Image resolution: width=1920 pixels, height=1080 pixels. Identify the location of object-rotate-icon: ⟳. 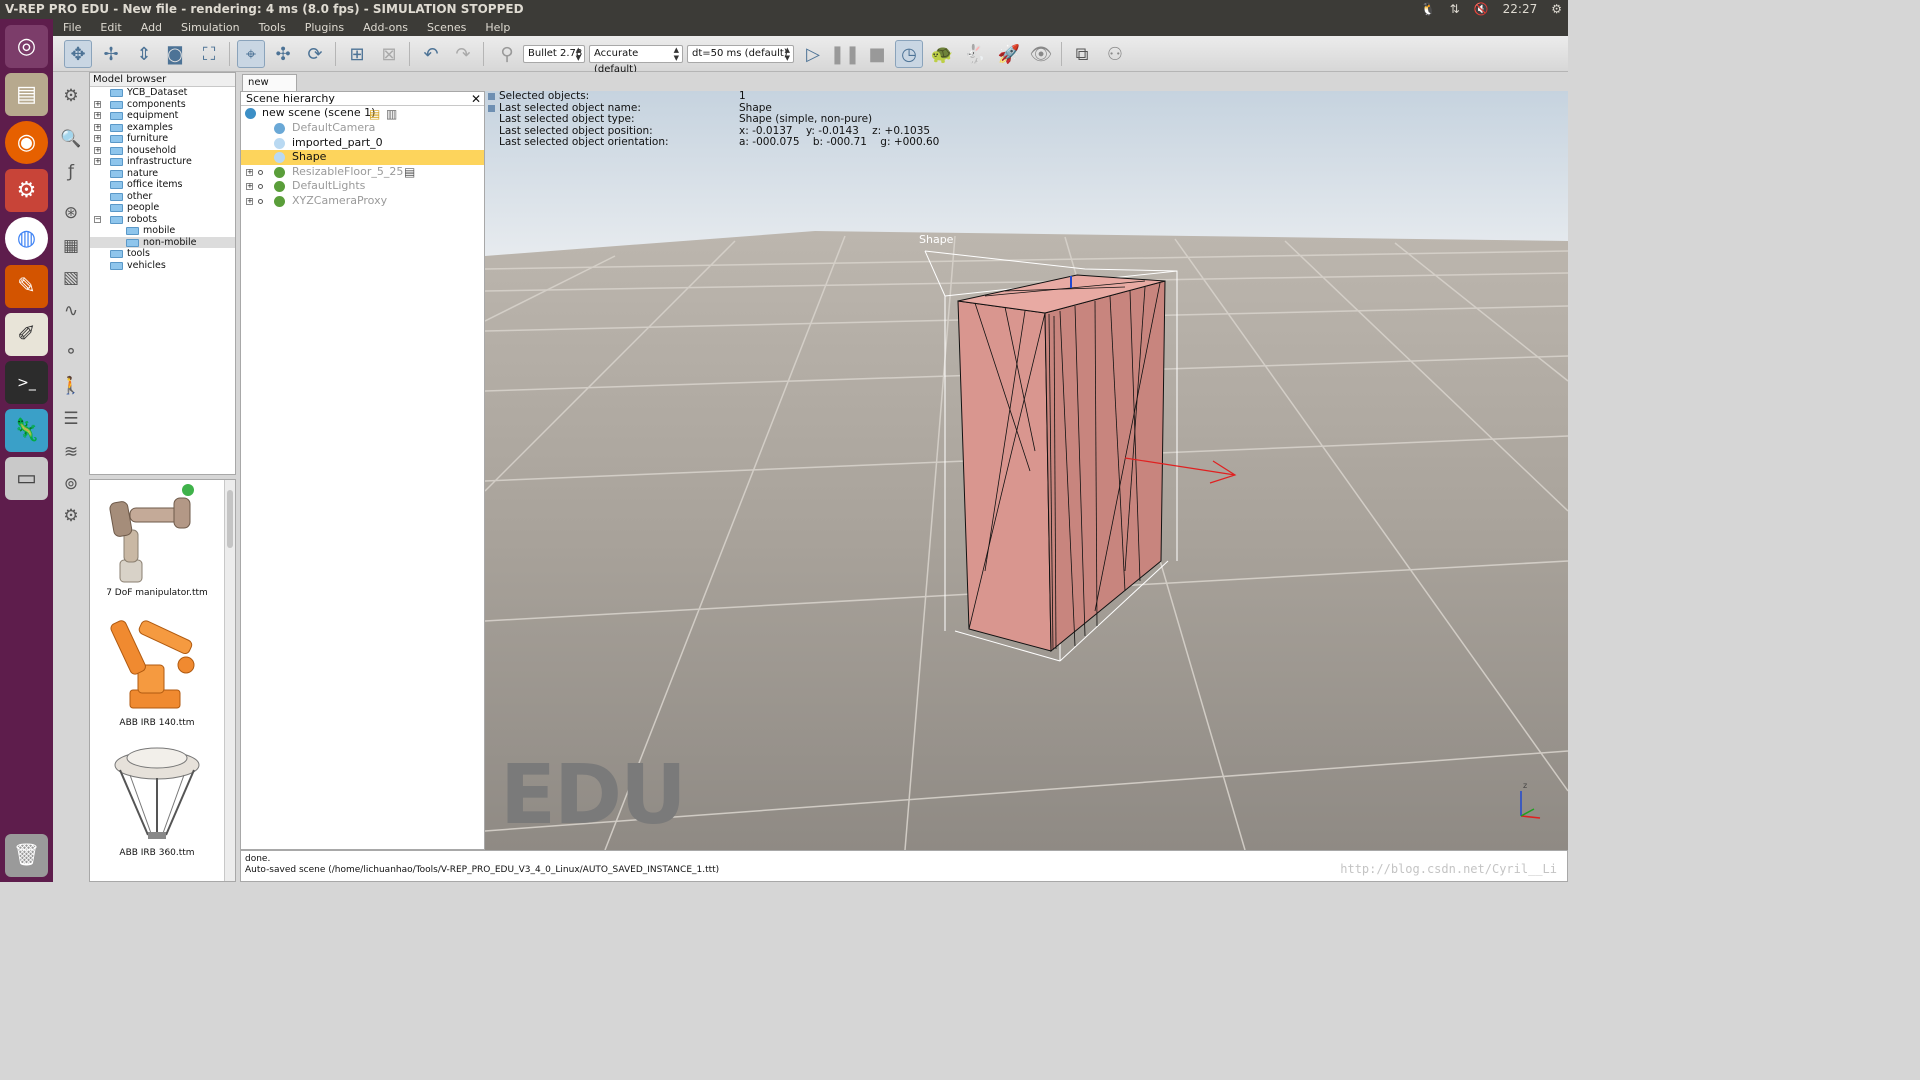
(315, 54).